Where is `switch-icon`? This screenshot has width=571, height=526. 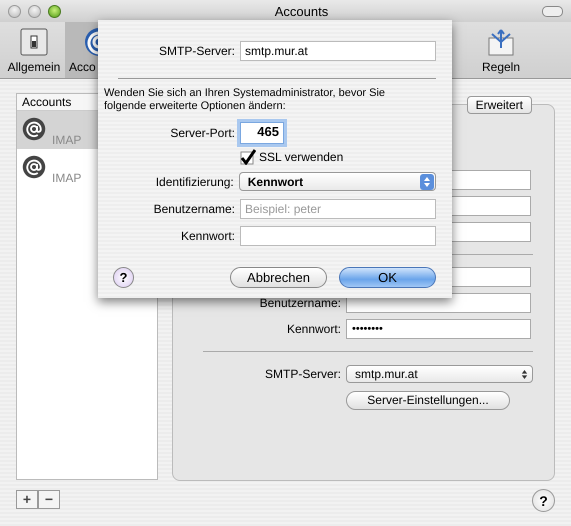 switch-icon is located at coordinates (34, 42).